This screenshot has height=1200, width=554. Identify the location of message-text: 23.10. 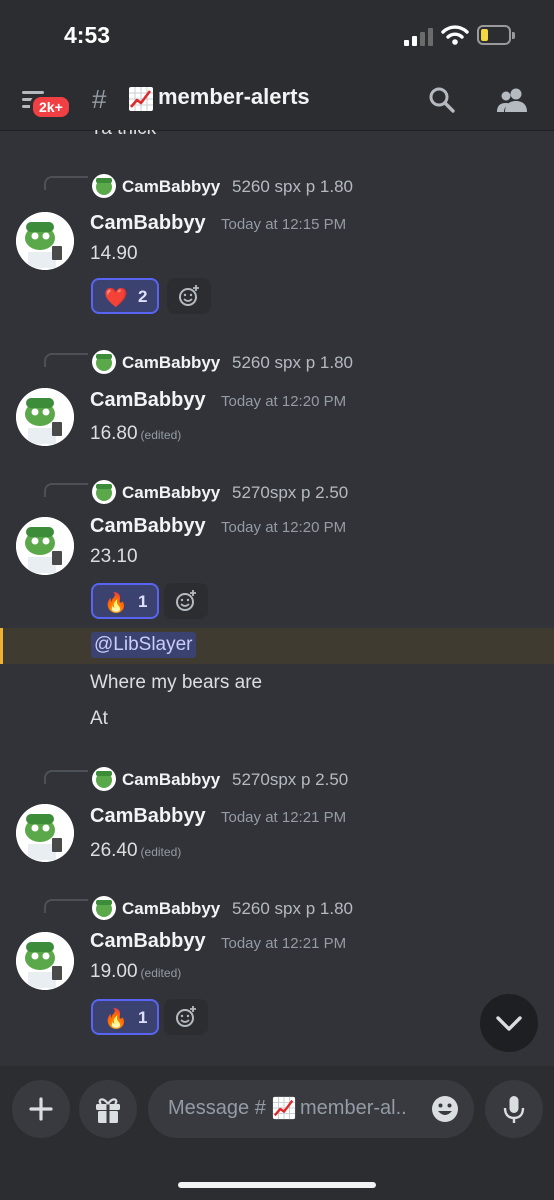
(114, 556).